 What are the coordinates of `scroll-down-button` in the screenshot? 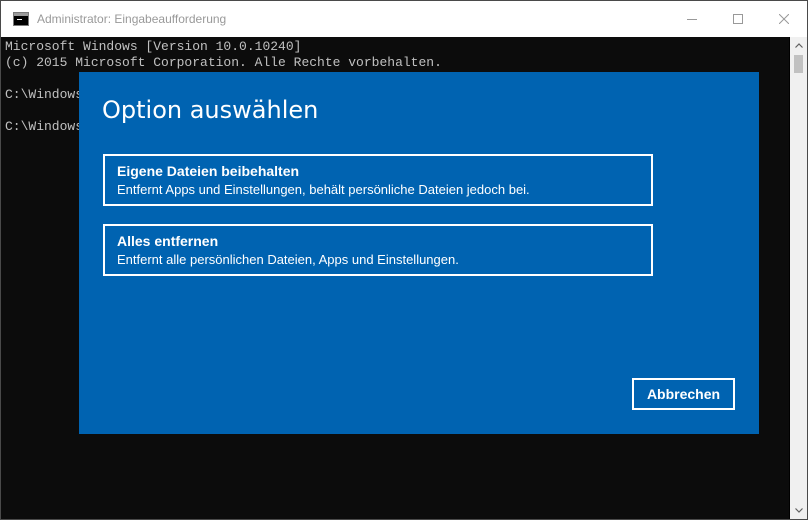 It's located at (798, 510).